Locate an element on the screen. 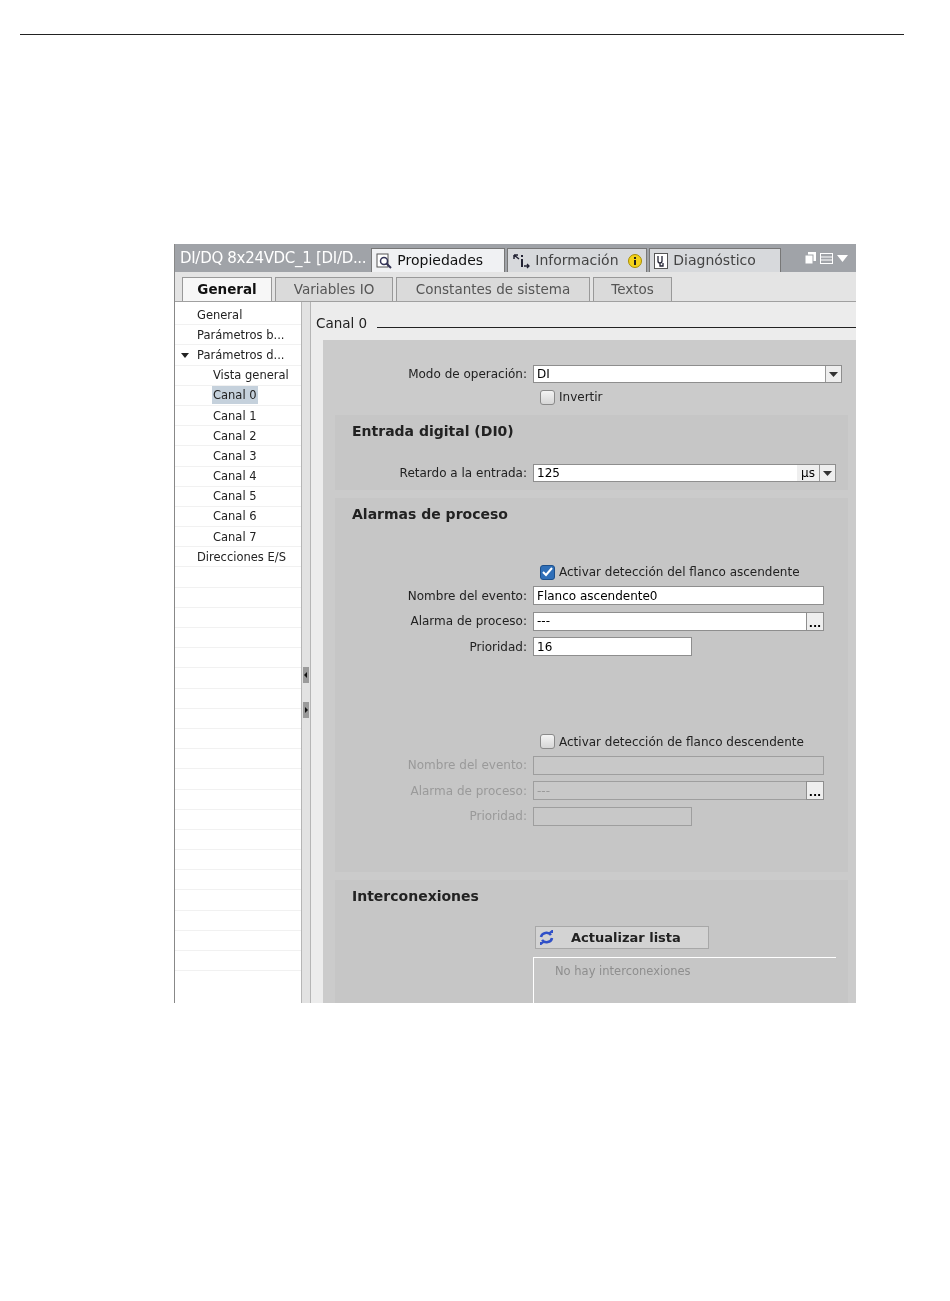  field-label: Modo de operación: is located at coordinates (467, 374).